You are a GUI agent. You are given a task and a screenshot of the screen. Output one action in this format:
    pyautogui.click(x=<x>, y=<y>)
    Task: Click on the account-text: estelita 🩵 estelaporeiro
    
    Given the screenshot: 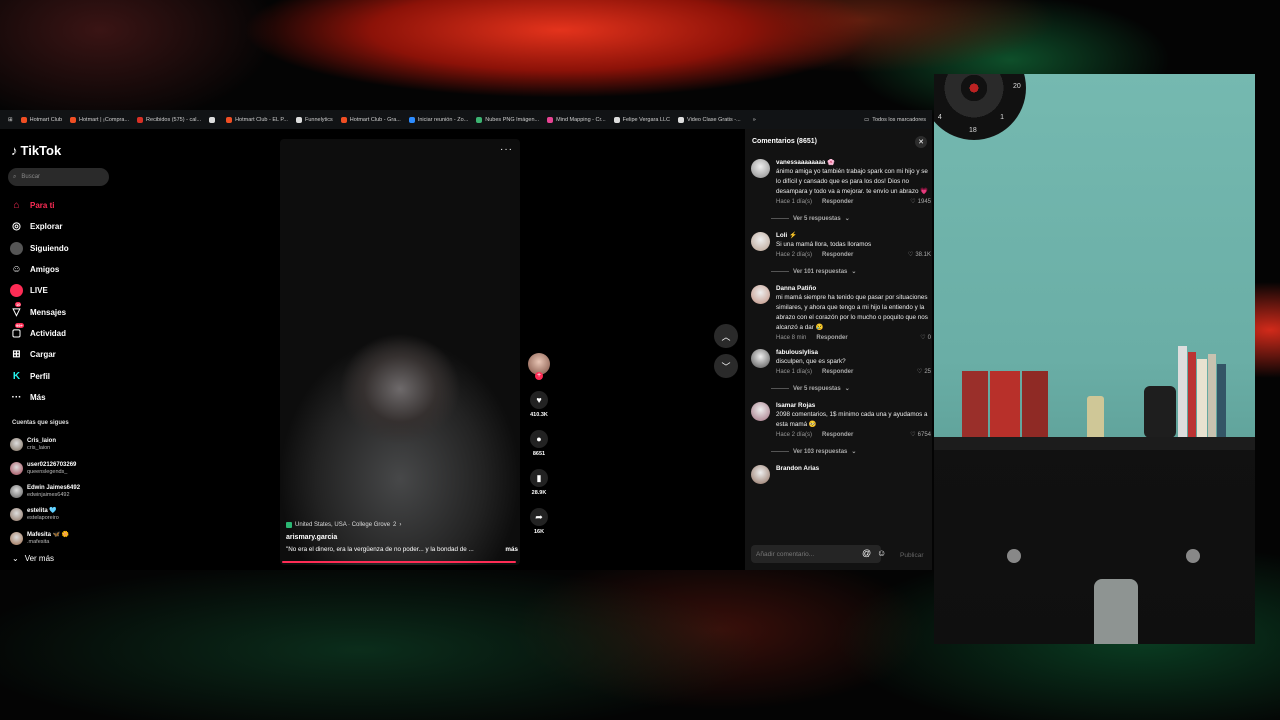 What is the action you would take?
    pyautogui.click(x=43, y=514)
    